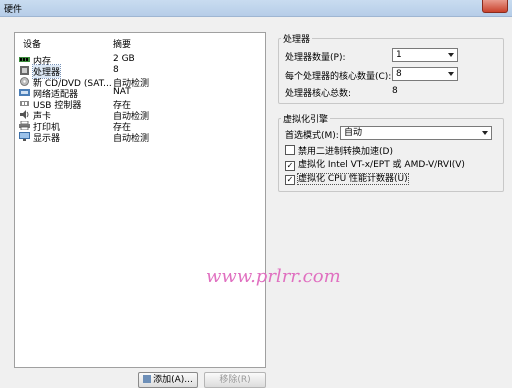 Image resolution: width=512 pixels, height=388 pixels. Describe the element at coordinates (24, 81) in the screenshot. I see `cd-dvd-icon` at that location.